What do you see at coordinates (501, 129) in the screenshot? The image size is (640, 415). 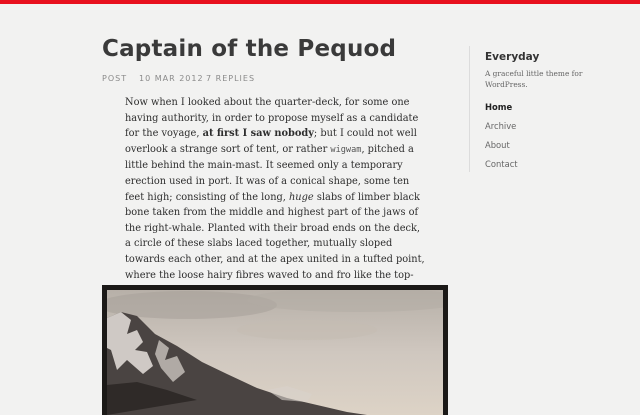 I see `nav-item-archive: Archive` at bounding box center [501, 129].